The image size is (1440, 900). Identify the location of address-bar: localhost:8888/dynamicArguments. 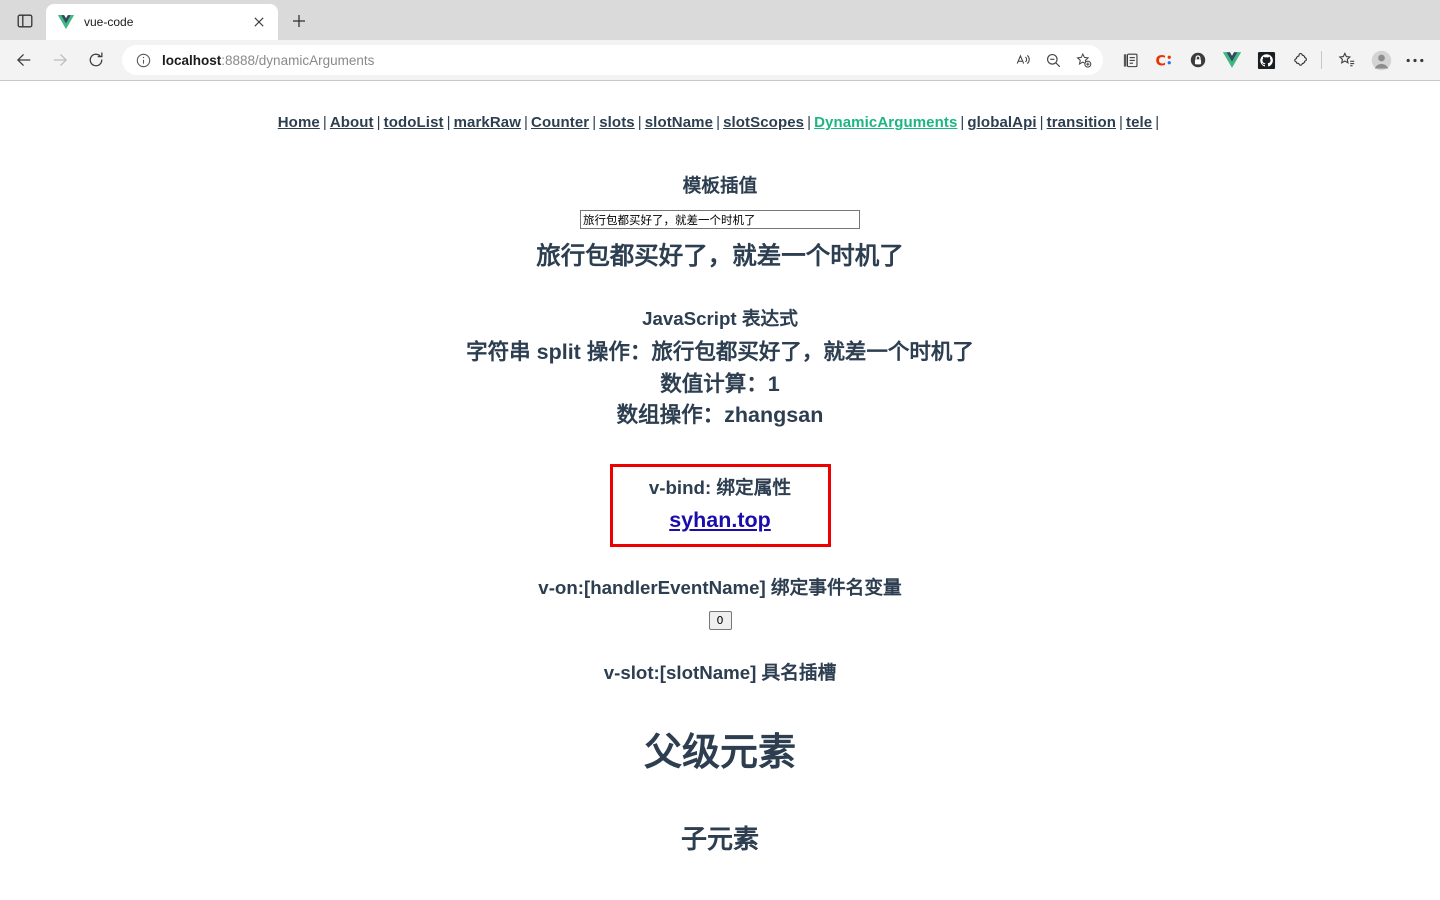
(612, 60).